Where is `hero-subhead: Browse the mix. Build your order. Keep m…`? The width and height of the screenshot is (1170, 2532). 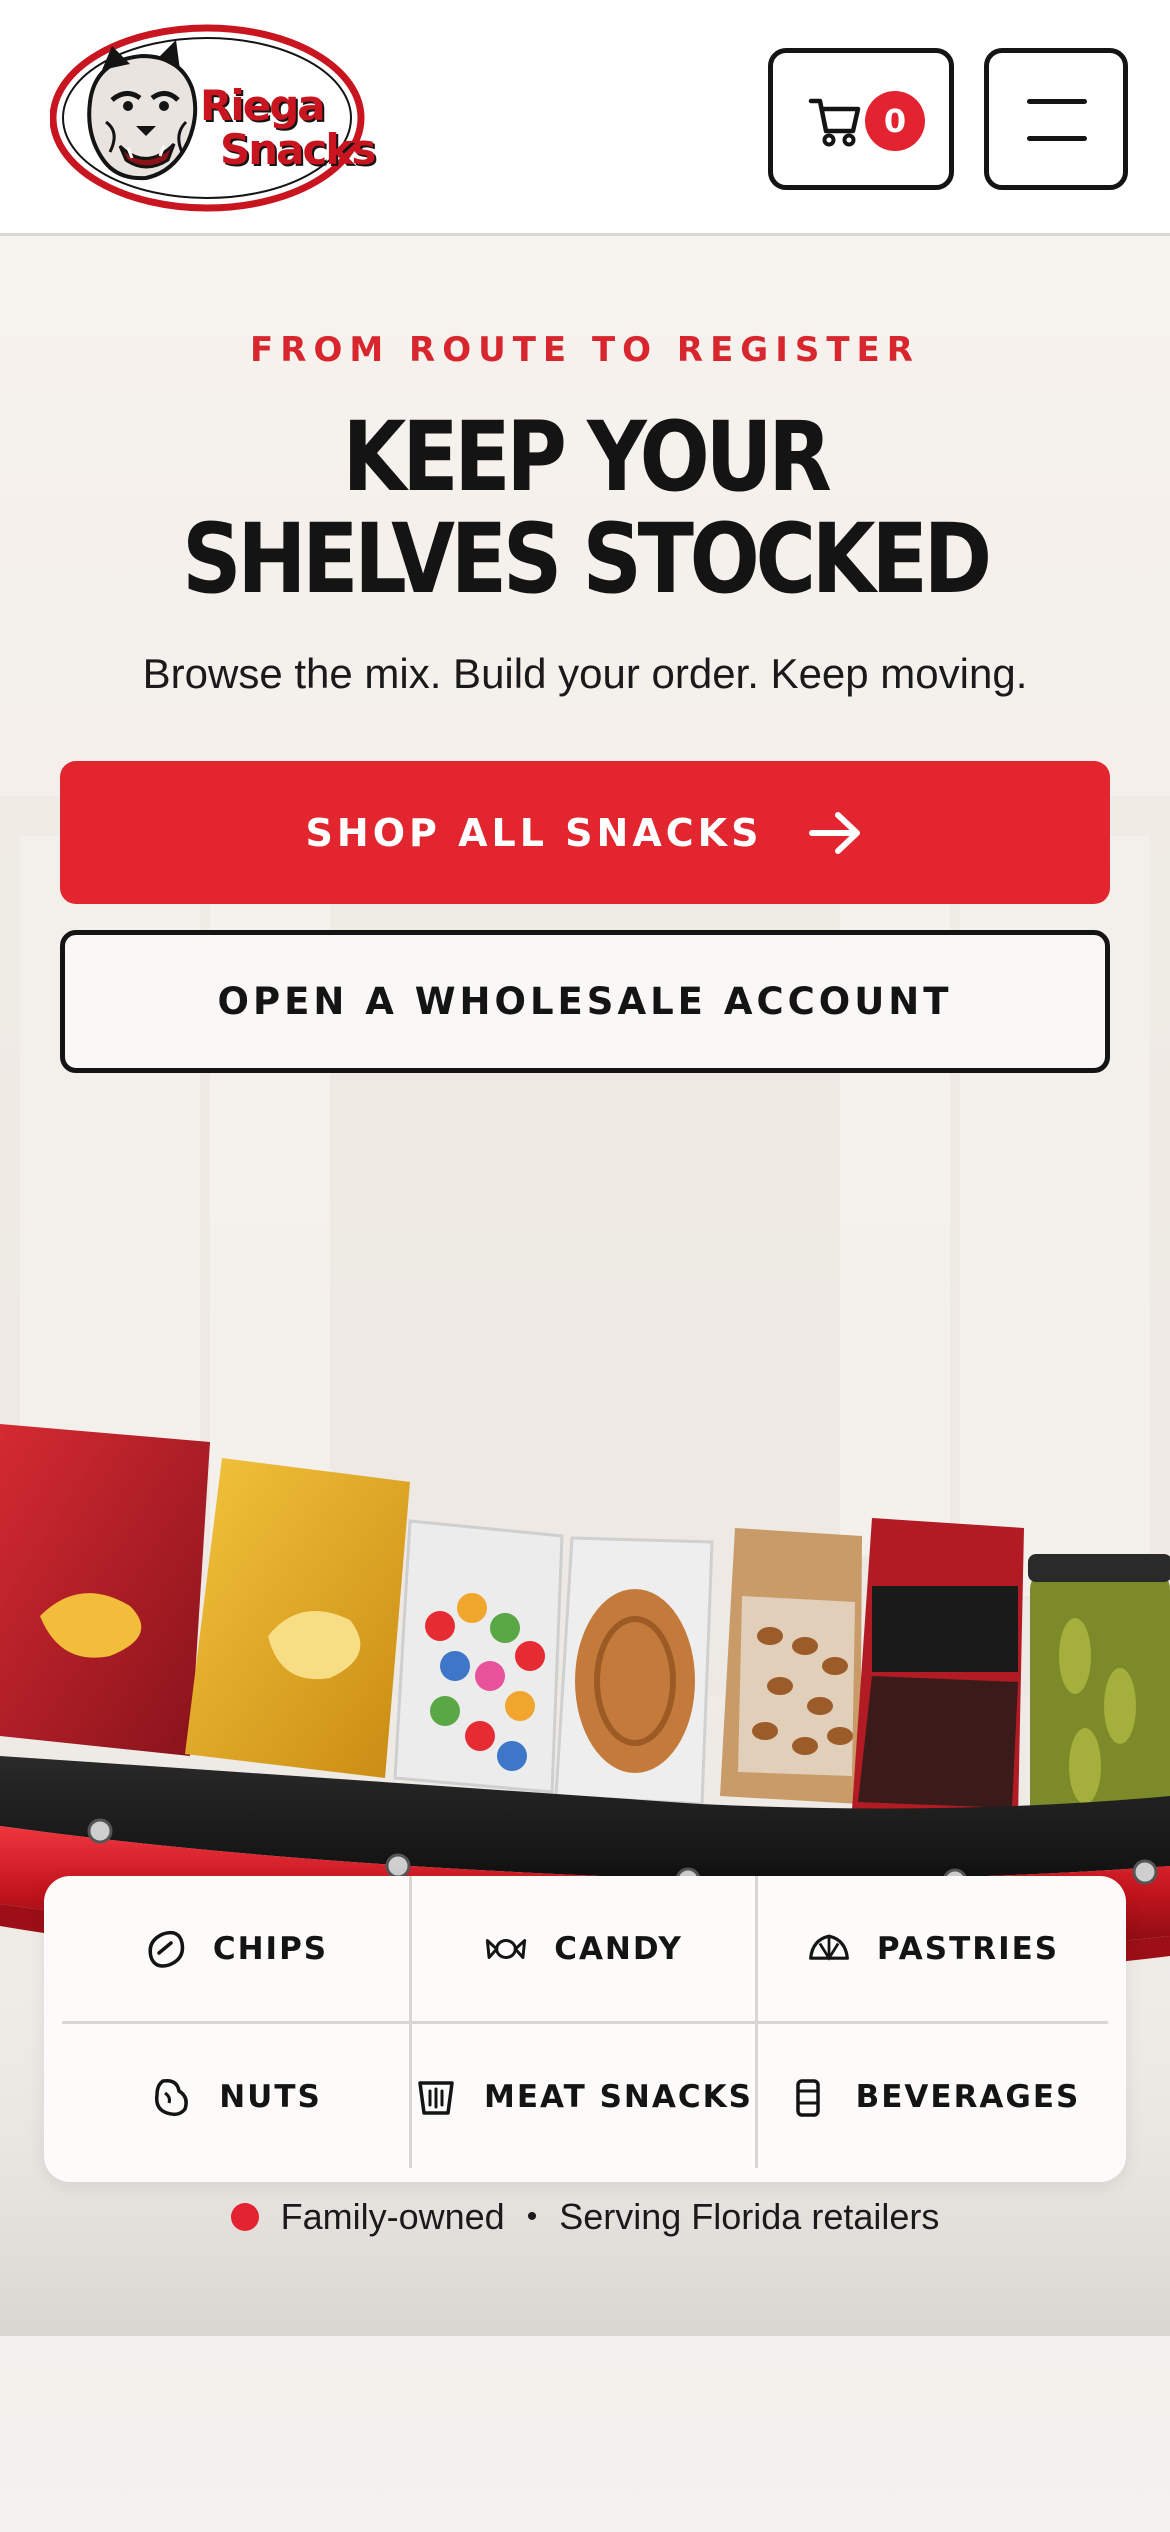 hero-subhead: Browse the mix. Build your order. Keep m… is located at coordinates (585, 673).